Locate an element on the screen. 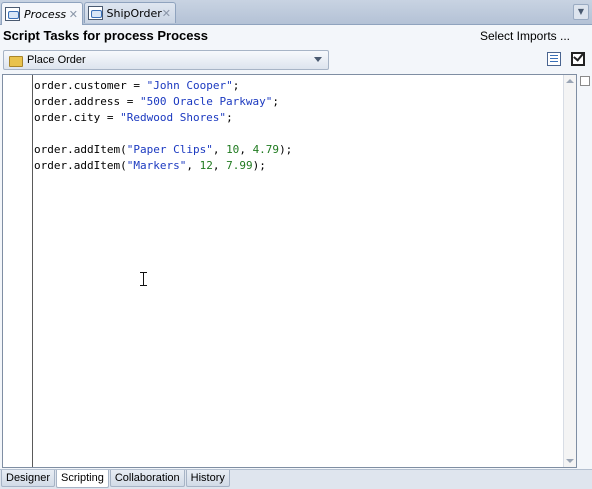 The height and width of the screenshot is (489, 592). string-literal: "Redwood Shores" is located at coordinates (173, 117).